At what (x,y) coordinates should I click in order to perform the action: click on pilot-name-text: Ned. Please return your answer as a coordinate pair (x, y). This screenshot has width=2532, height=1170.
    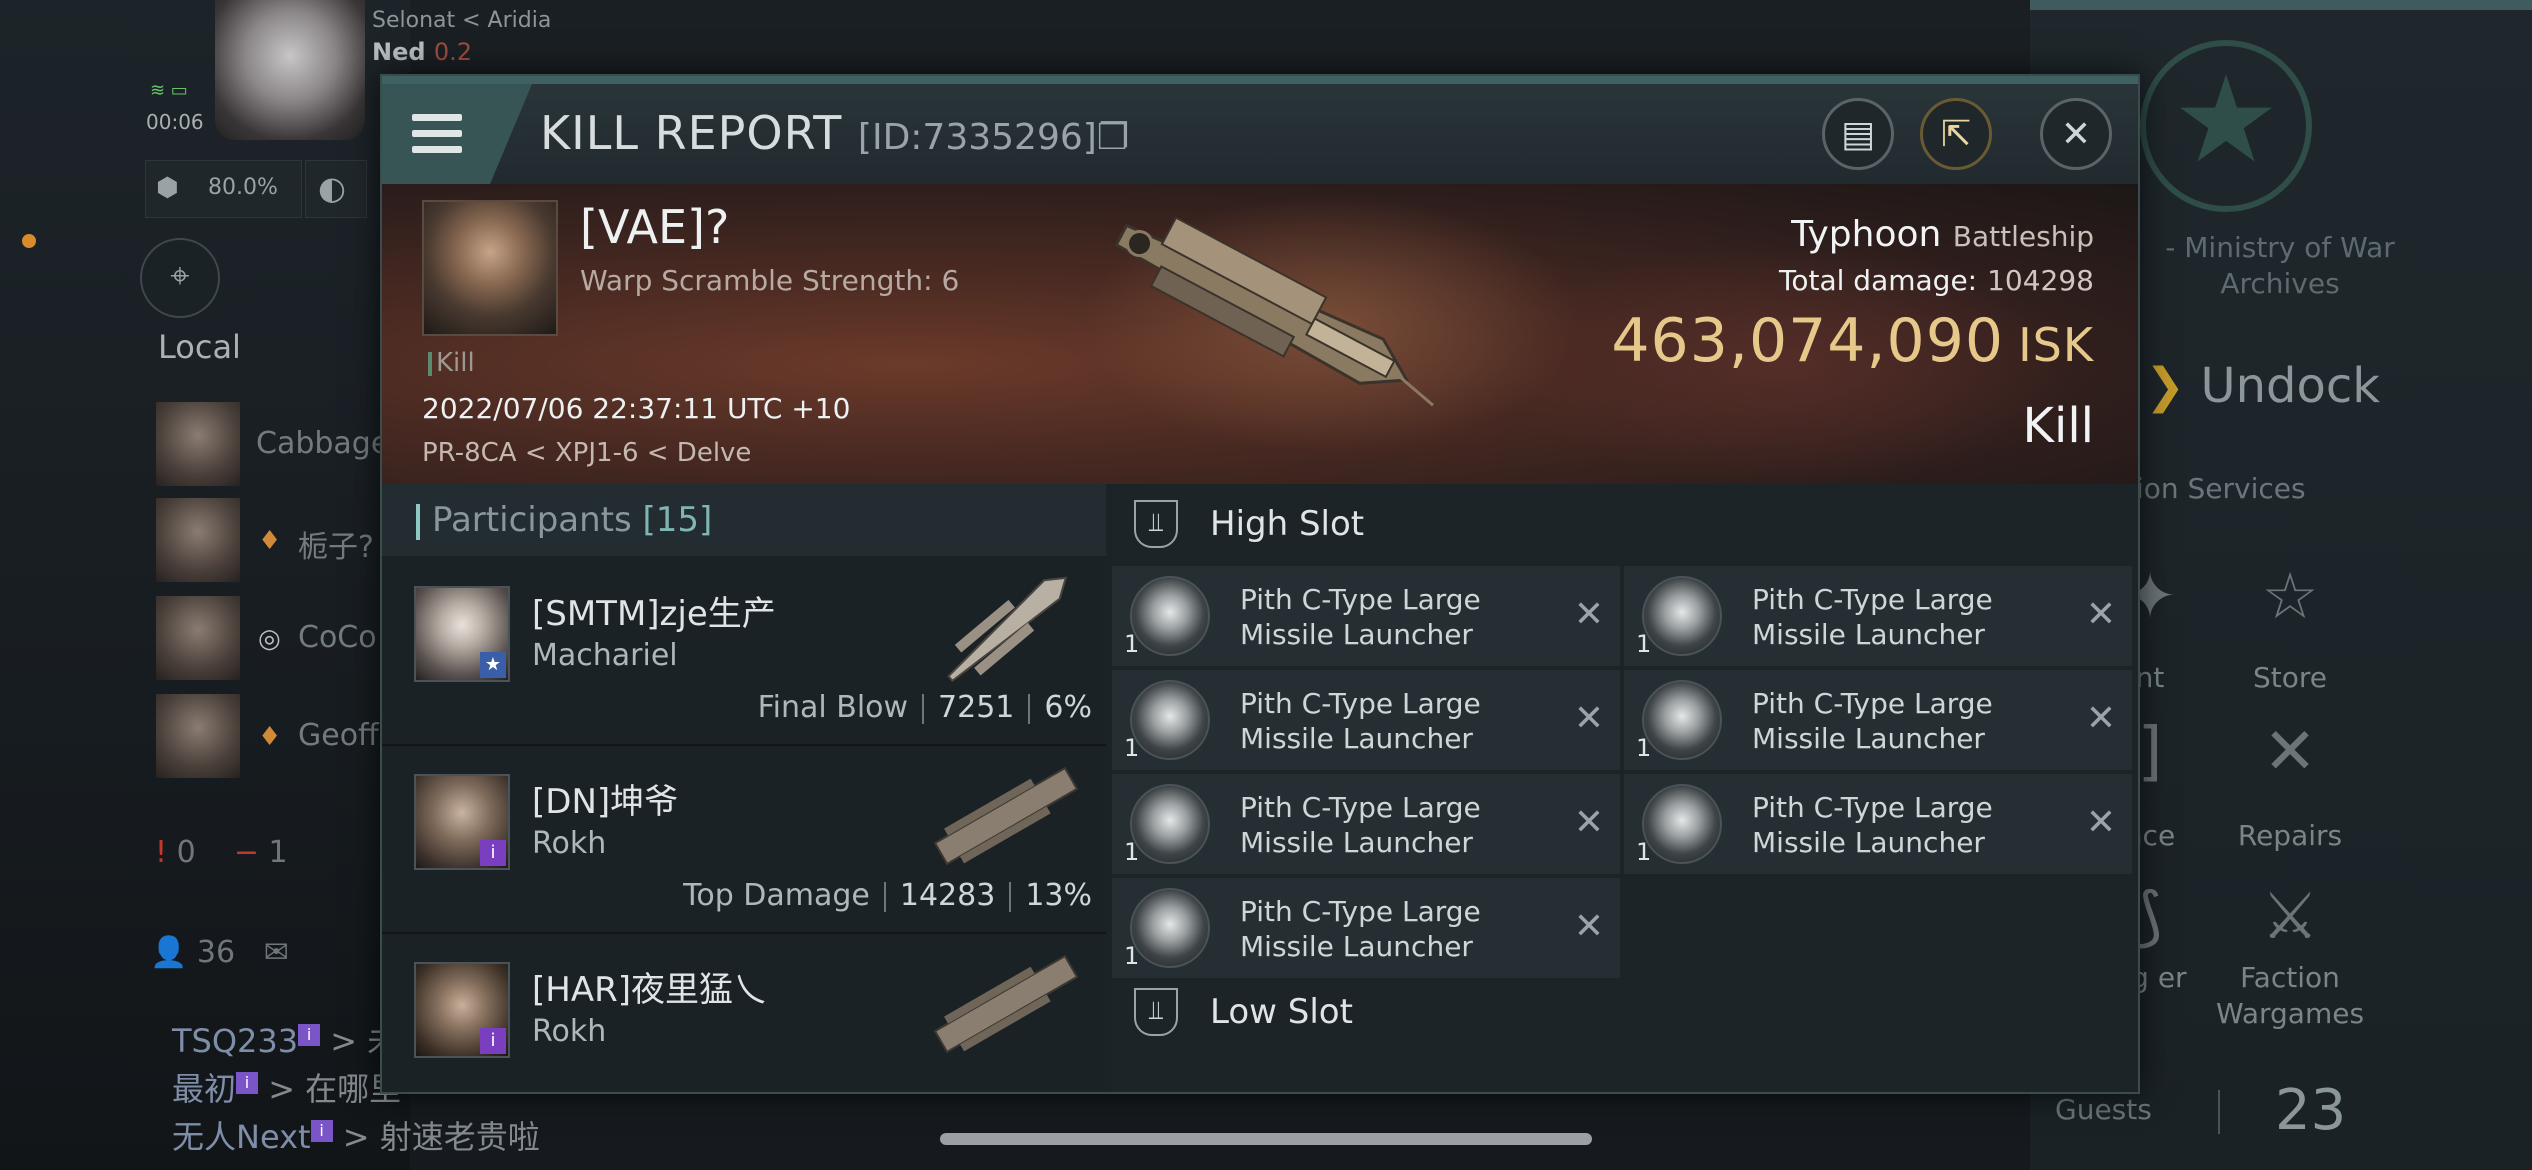
    Looking at the image, I should click on (399, 52).